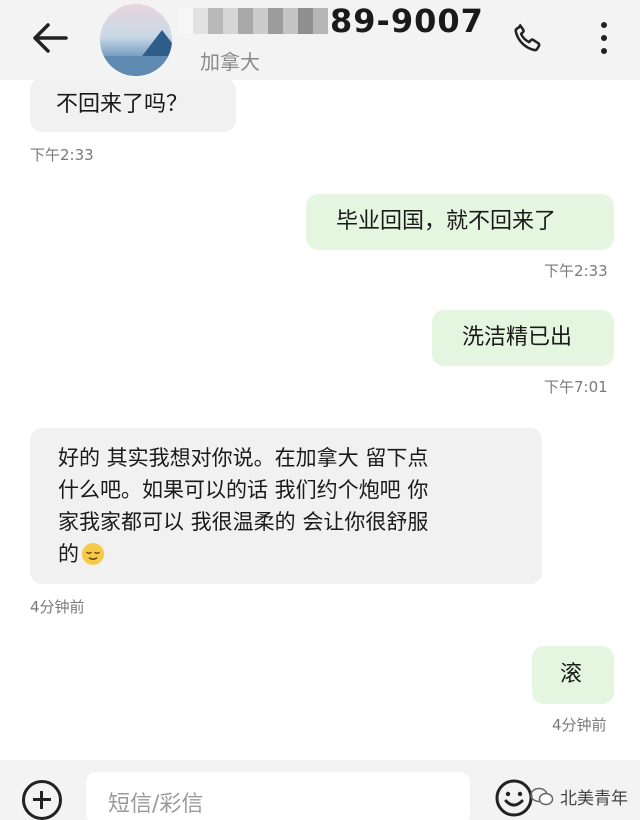 Image resolution: width=640 pixels, height=820 pixels. I want to click on message-timestamp: 下午7:01, so click(576, 387).